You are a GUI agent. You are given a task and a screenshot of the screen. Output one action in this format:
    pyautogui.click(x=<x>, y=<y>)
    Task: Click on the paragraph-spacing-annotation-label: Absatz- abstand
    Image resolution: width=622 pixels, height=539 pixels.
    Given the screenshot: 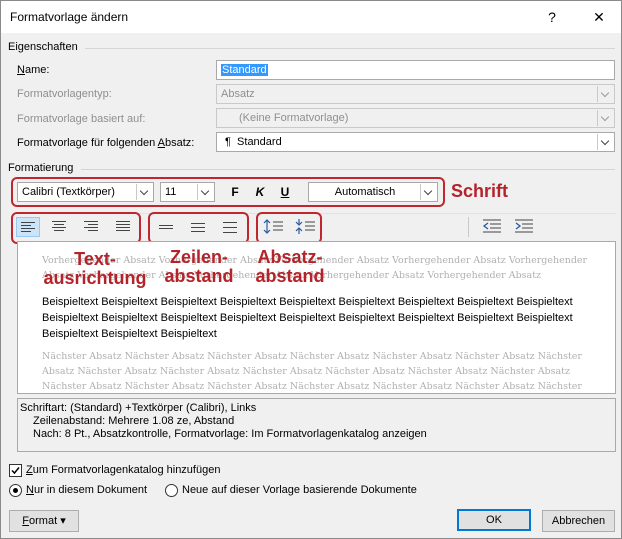 What is the action you would take?
    pyautogui.click(x=290, y=267)
    